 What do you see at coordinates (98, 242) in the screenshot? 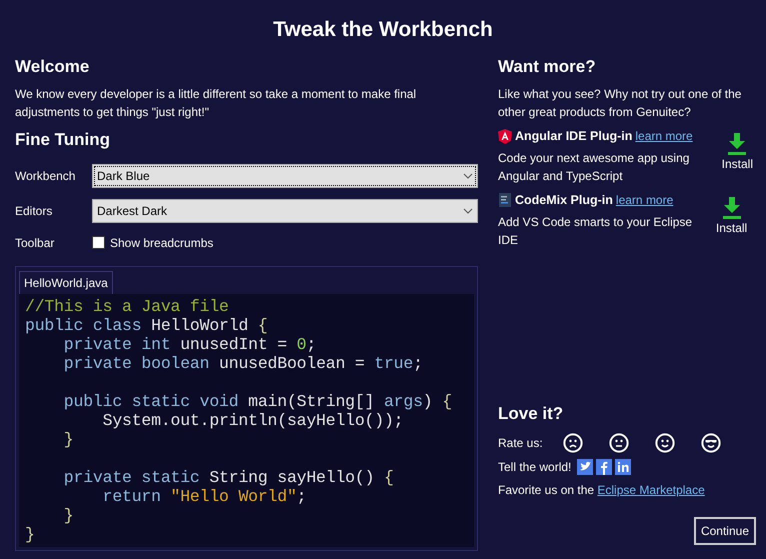
I see `checkbox` at bounding box center [98, 242].